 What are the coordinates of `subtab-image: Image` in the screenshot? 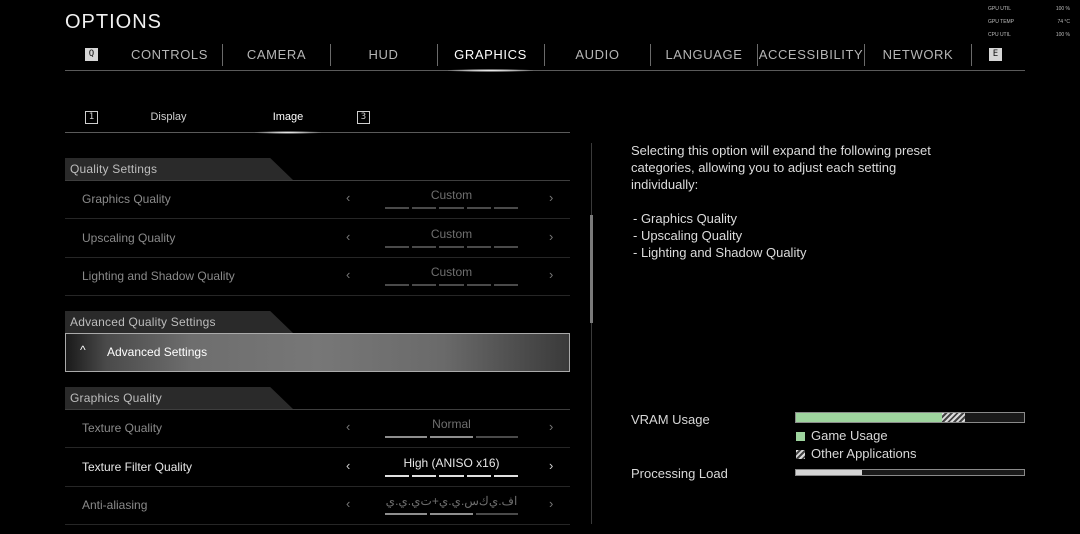 It's located at (288, 118).